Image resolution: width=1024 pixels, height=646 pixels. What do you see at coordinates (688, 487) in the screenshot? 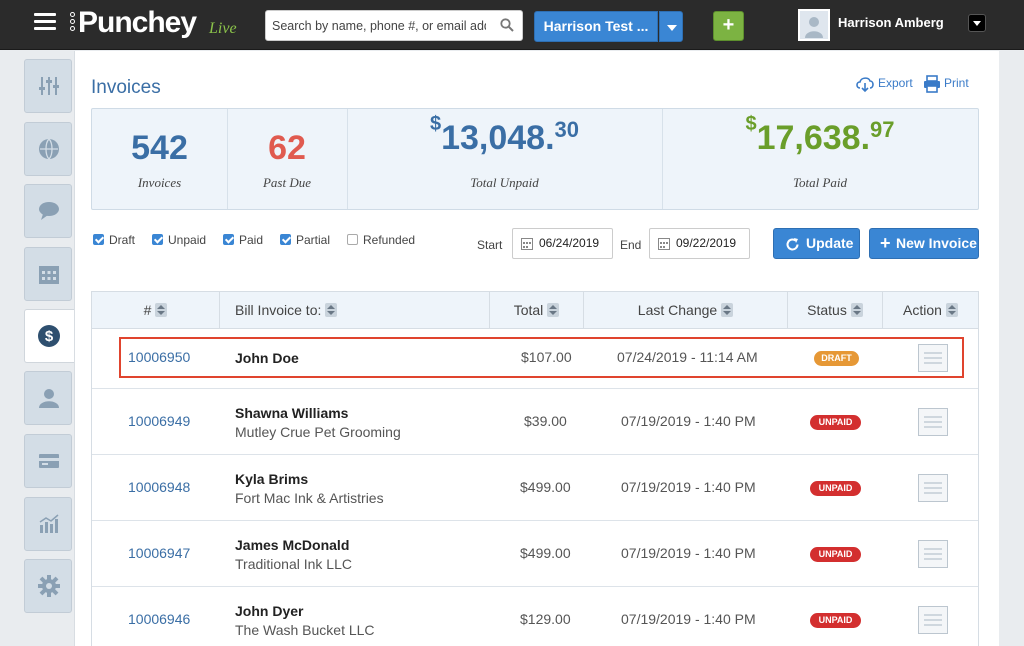
I see `last-change-date: 07/19/2019 - 1:40 PM` at bounding box center [688, 487].